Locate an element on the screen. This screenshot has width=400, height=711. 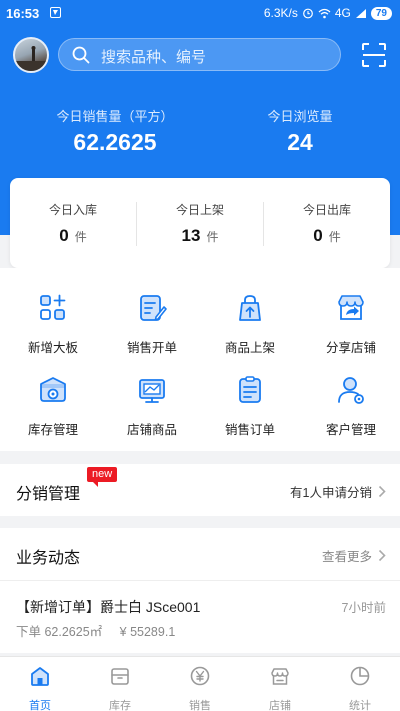
menu-new-slab: 新增大板 is located at coordinates (53, 327).